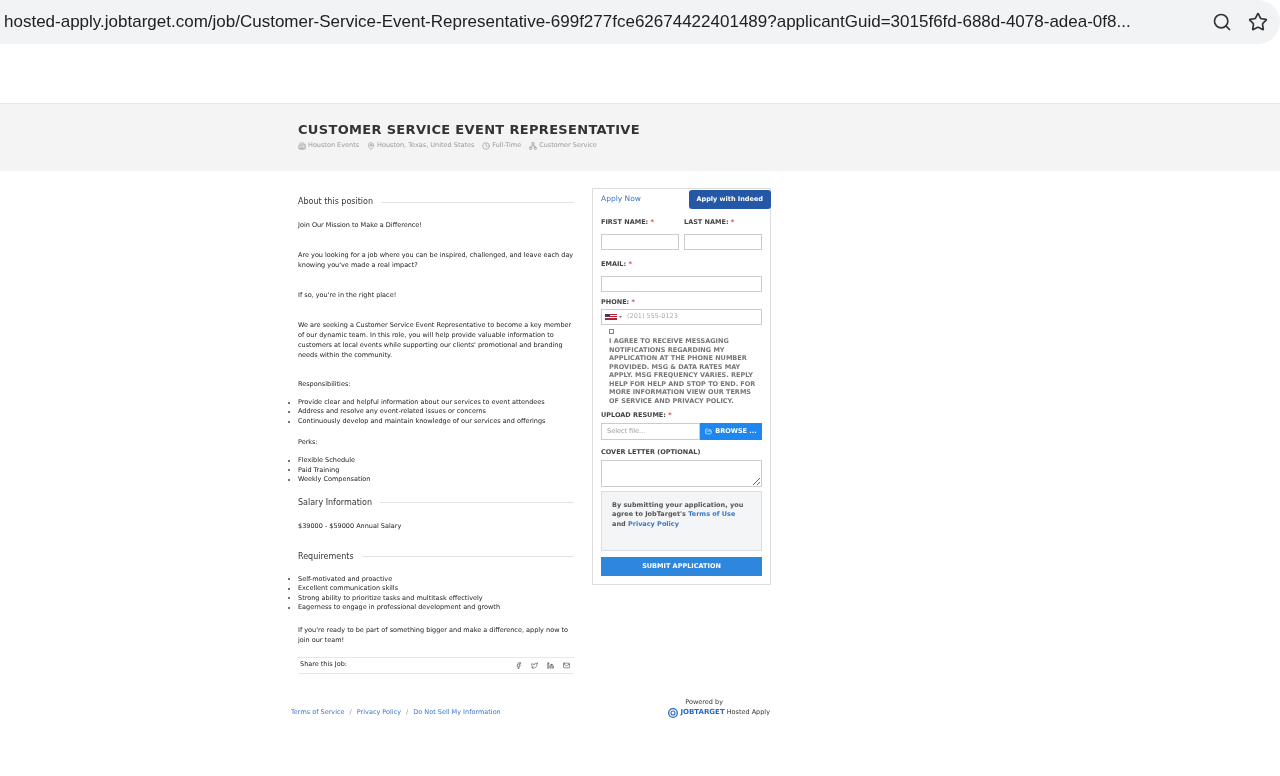 The height and width of the screenshot is (776, 1280). I want to click on hierarchy-icon, so click(533, 145).